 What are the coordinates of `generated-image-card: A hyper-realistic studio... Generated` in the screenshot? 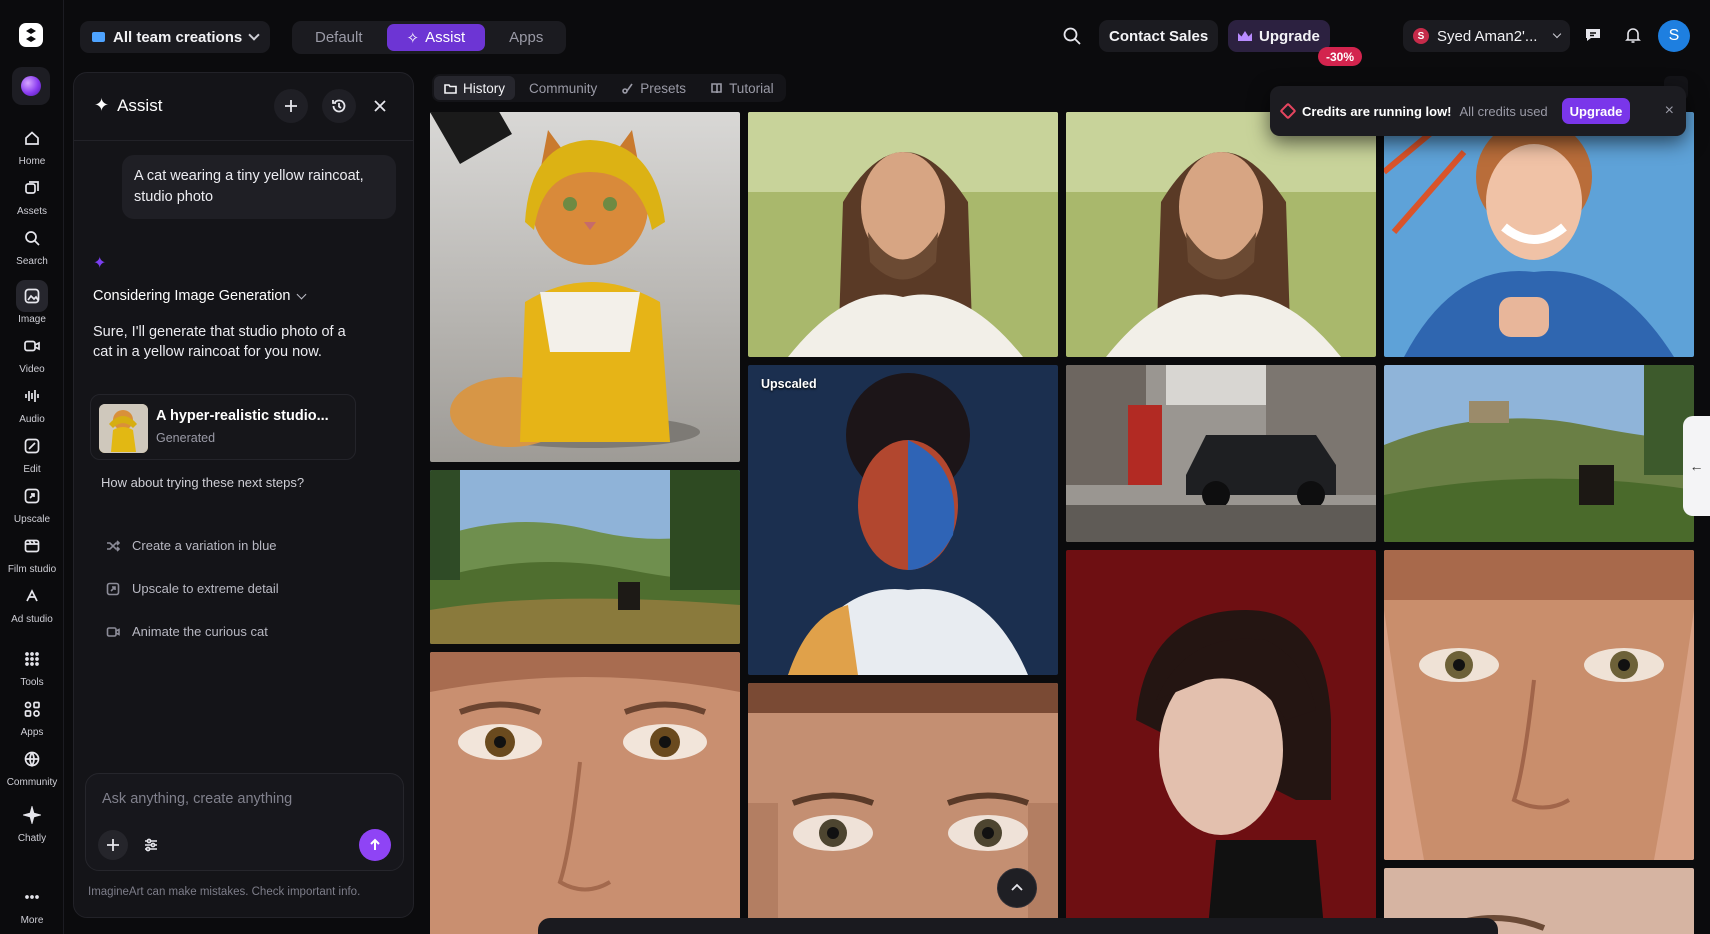 It's located at (223, 427).